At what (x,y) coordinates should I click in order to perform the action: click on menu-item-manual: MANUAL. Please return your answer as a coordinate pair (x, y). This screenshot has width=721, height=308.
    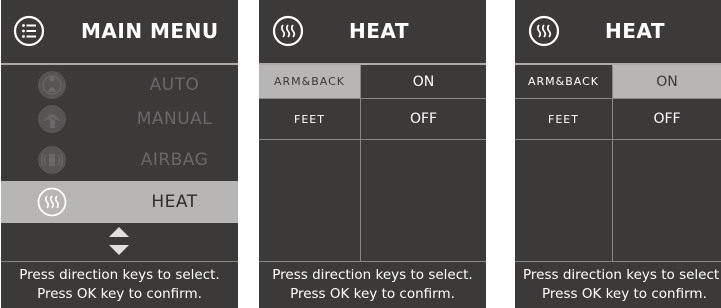
    Looking at the image, I should click on (119, 119).